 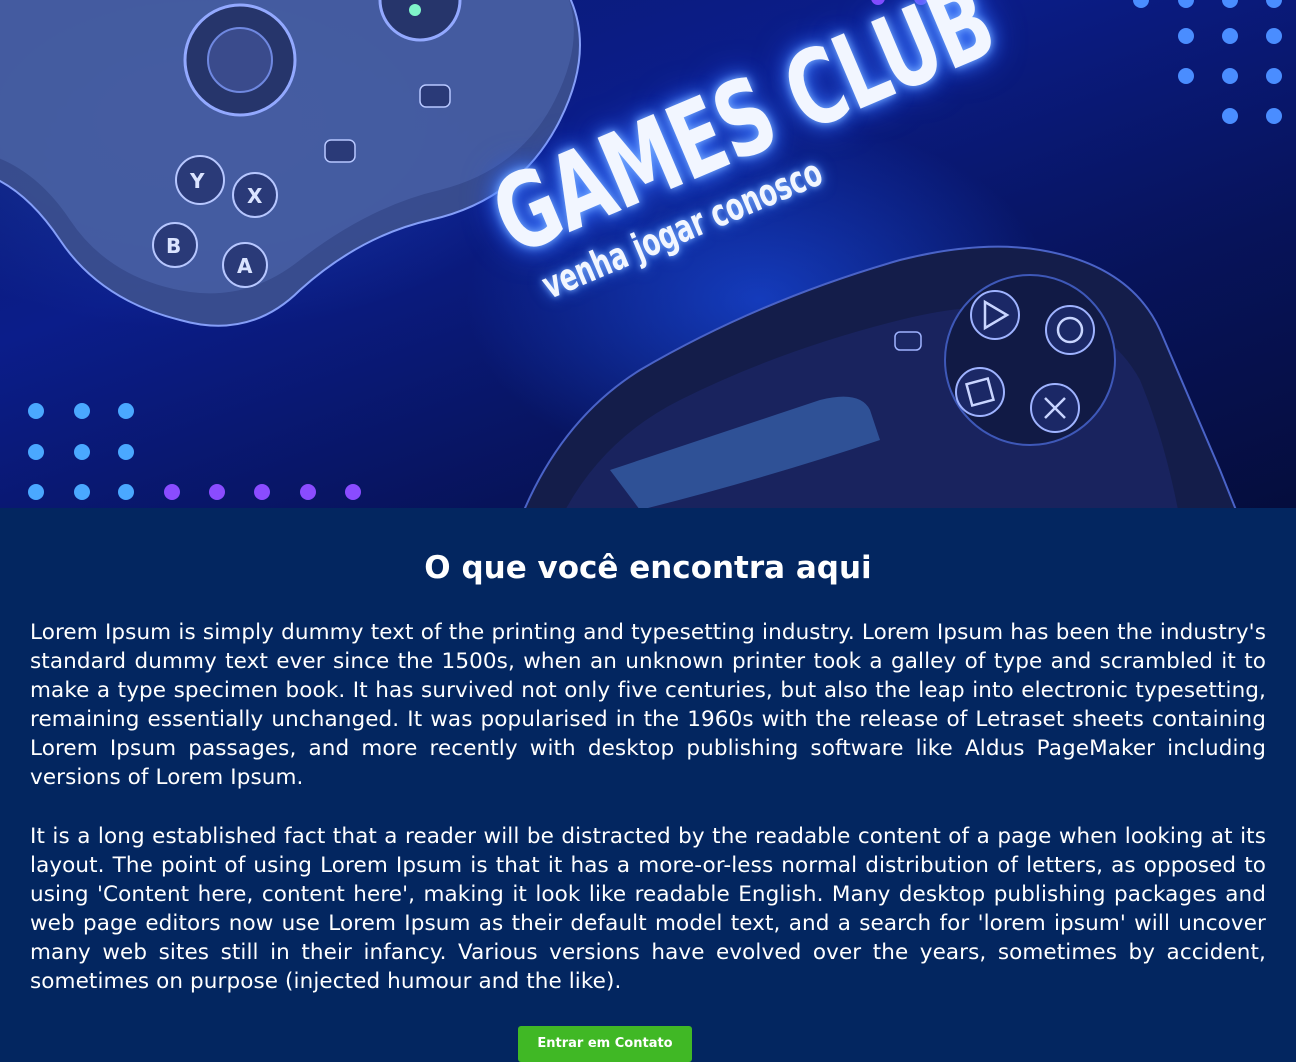 I want to click on svg-text: X, so click(x=255, y=196).